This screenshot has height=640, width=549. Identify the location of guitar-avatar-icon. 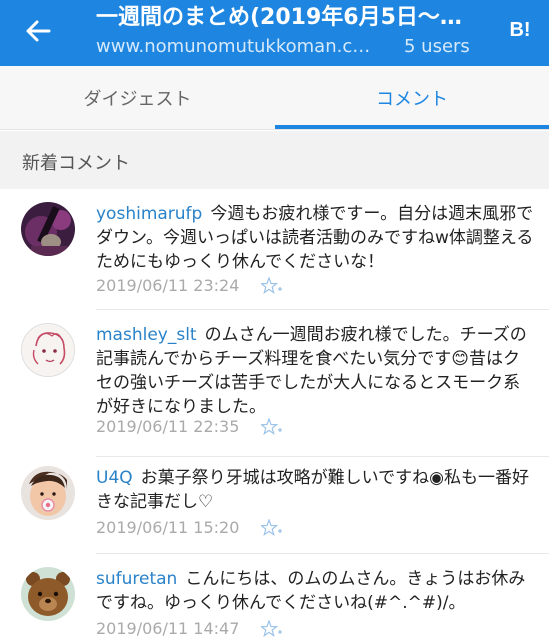
(48, 229).